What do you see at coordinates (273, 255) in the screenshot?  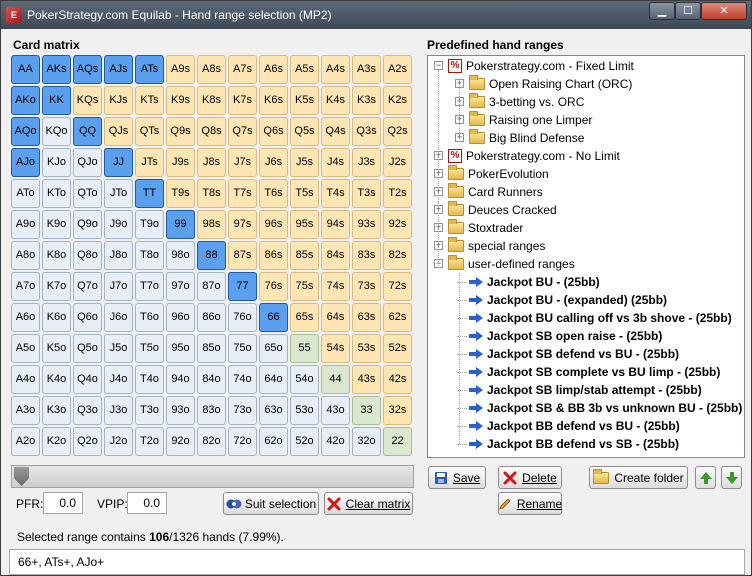 I see `hand-cell: 86s` at bounding box center [273, 255].